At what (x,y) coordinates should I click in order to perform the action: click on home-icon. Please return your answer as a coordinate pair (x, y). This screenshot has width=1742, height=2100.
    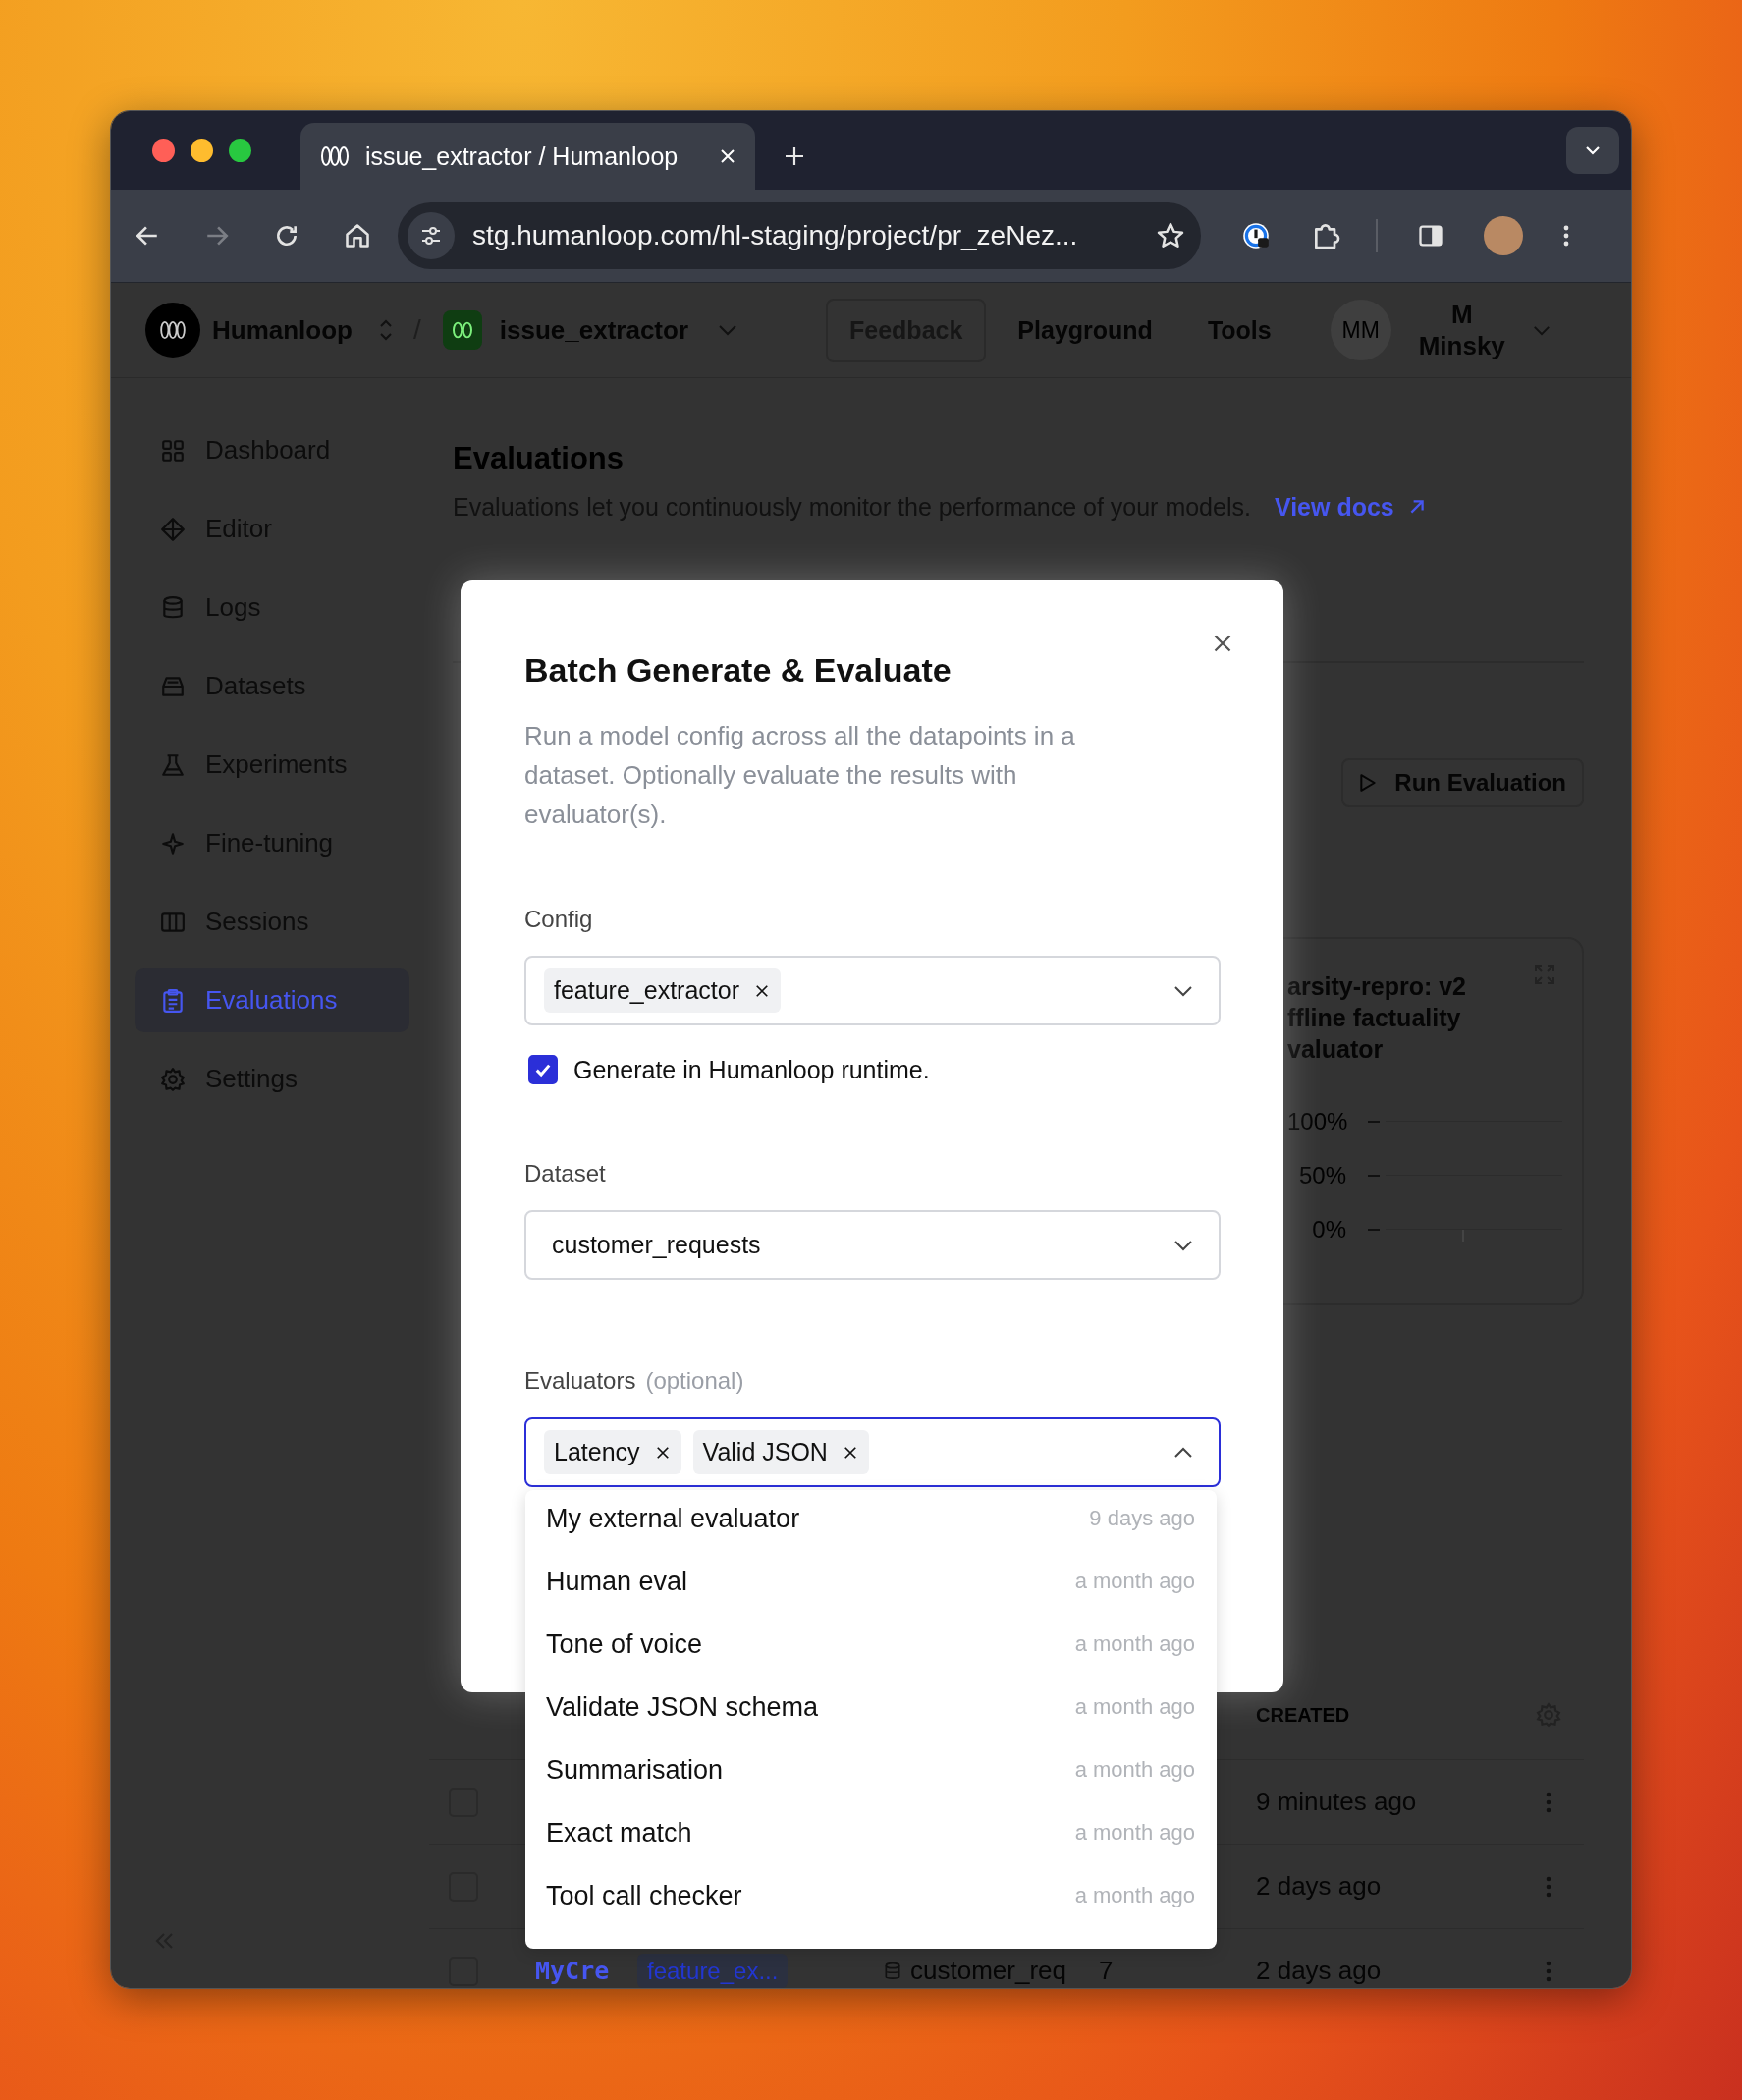
    Looking at the image, I should click on (357, 235).